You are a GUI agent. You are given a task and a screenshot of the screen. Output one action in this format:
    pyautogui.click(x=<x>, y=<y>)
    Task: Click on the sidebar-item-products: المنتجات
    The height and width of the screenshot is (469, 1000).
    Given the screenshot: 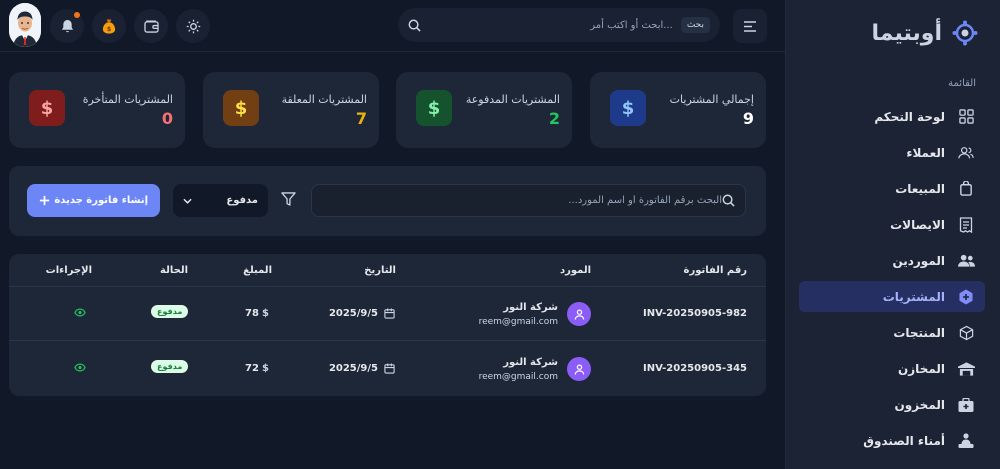 What is the action you would take?
    pyautogui.click(x=892, y=332)
    